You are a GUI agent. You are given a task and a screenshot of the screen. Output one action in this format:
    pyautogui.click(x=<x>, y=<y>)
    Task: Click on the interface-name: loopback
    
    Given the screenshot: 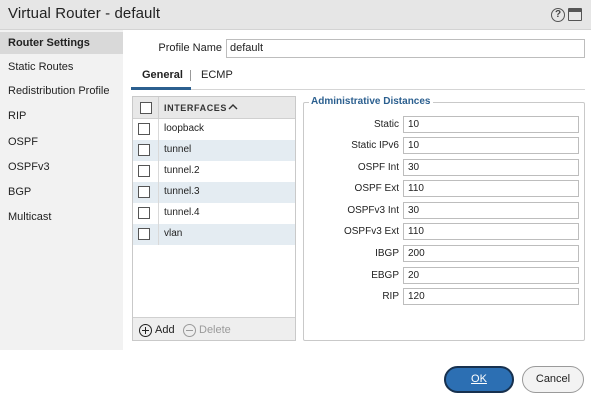 What is the action you would take?
    pyautogui.click(x=184, y=128)
    